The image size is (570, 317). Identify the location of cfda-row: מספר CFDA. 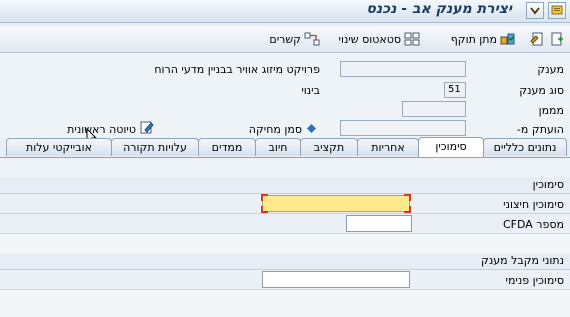
(285, 224).